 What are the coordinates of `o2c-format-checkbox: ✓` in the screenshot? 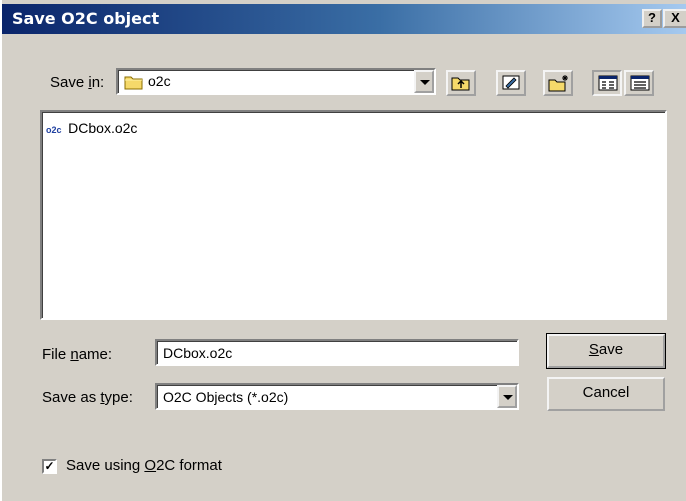 It's located at (49, 466).